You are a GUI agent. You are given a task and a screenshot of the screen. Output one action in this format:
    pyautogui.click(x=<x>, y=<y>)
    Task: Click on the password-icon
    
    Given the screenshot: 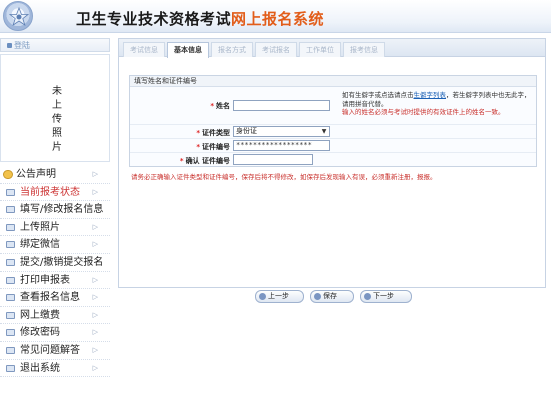 What is the action you would take?
    pyautogui.click(x=10, y=333)
    